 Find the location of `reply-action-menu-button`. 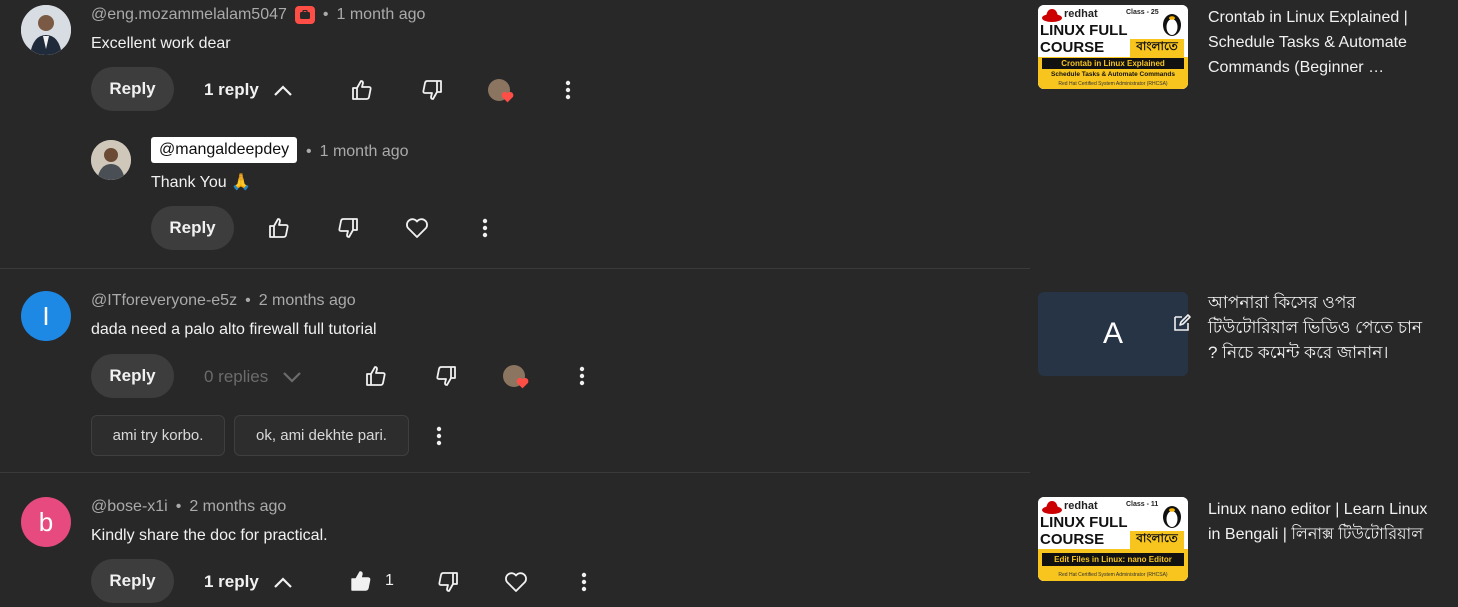

reply-action-menu-button is located at coordinates (485, 228).